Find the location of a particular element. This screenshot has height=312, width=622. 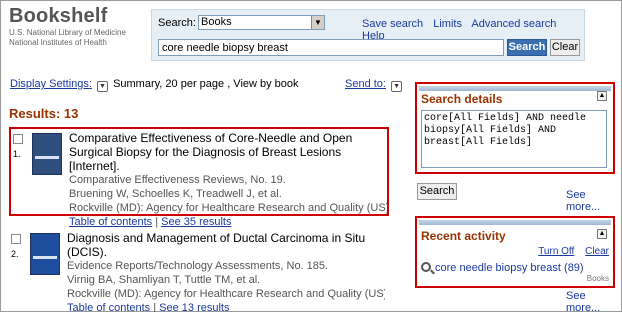

database-select-value: Books is located at coordinates (216, 22).